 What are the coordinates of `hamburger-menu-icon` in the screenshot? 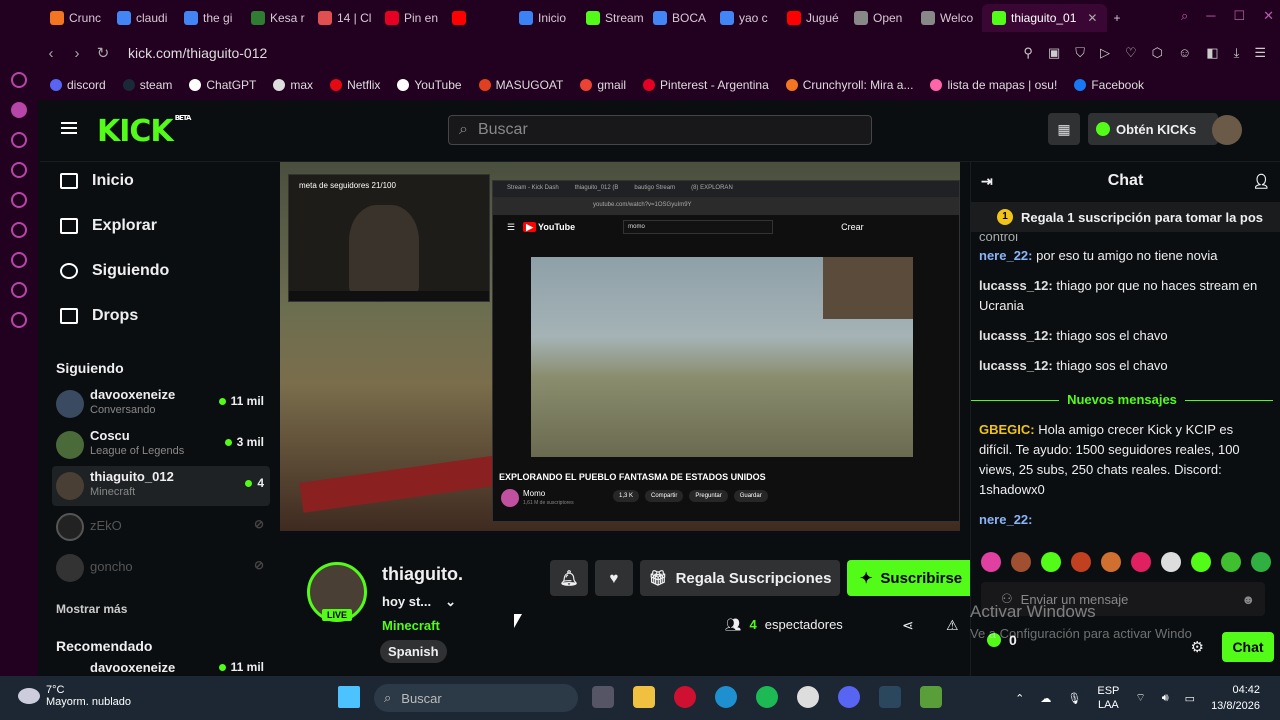 It's located at (69, 128).